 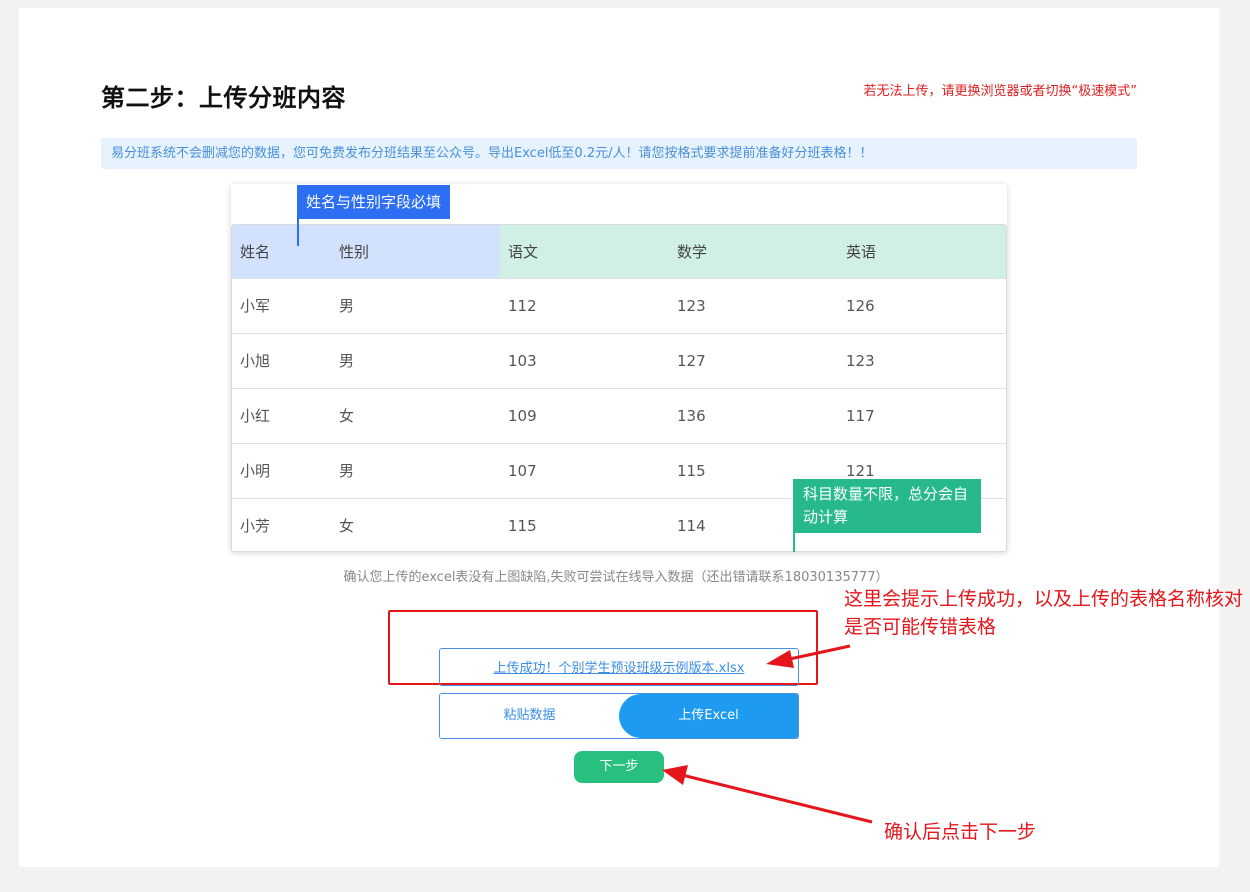 What do you see at coordinates (1000, 91) in the screenshot?
I see `browser-hint: 若无法上传，请更换浏览器或者切换“极速模式”` at bounding box center [1000, 91].